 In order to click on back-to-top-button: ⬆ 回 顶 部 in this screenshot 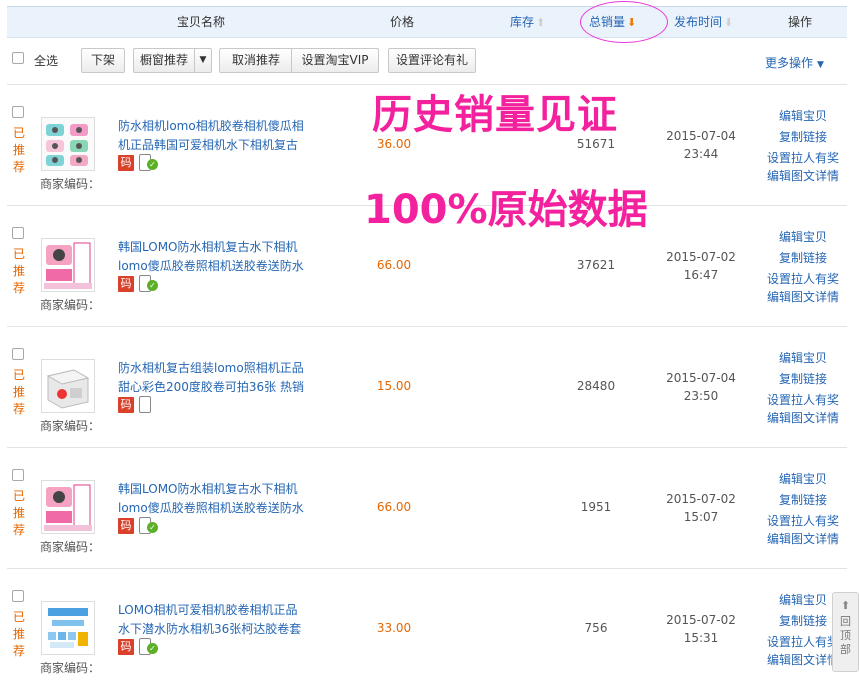, I will do `click(845, 632)`.